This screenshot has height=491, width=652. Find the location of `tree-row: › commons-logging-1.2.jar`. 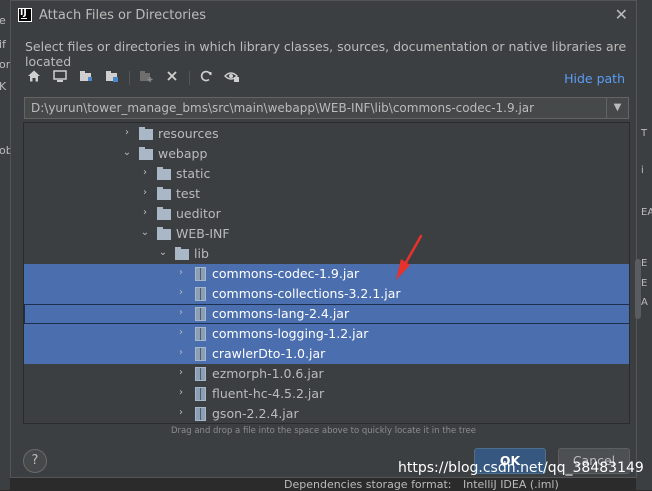

tree-row: › commons-logging-1.2.jar is located at coordinates (326, 334).